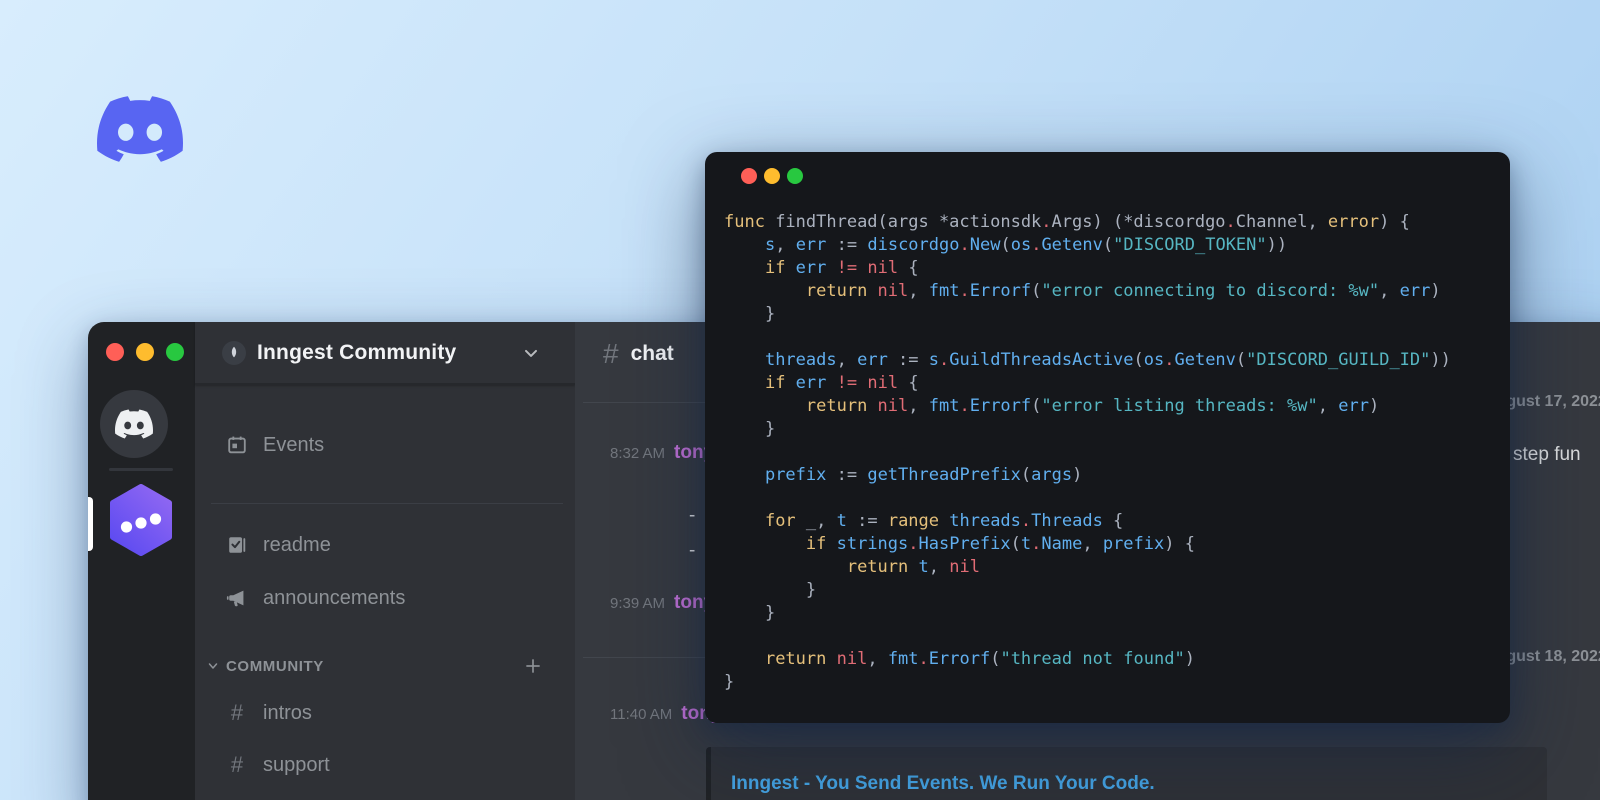 The height and width of the screenshot is (800, 1600). What do you see at coordinates (237, 445) in the screenshot?
I see `calendar-icon` at bounding box center [237, 445].